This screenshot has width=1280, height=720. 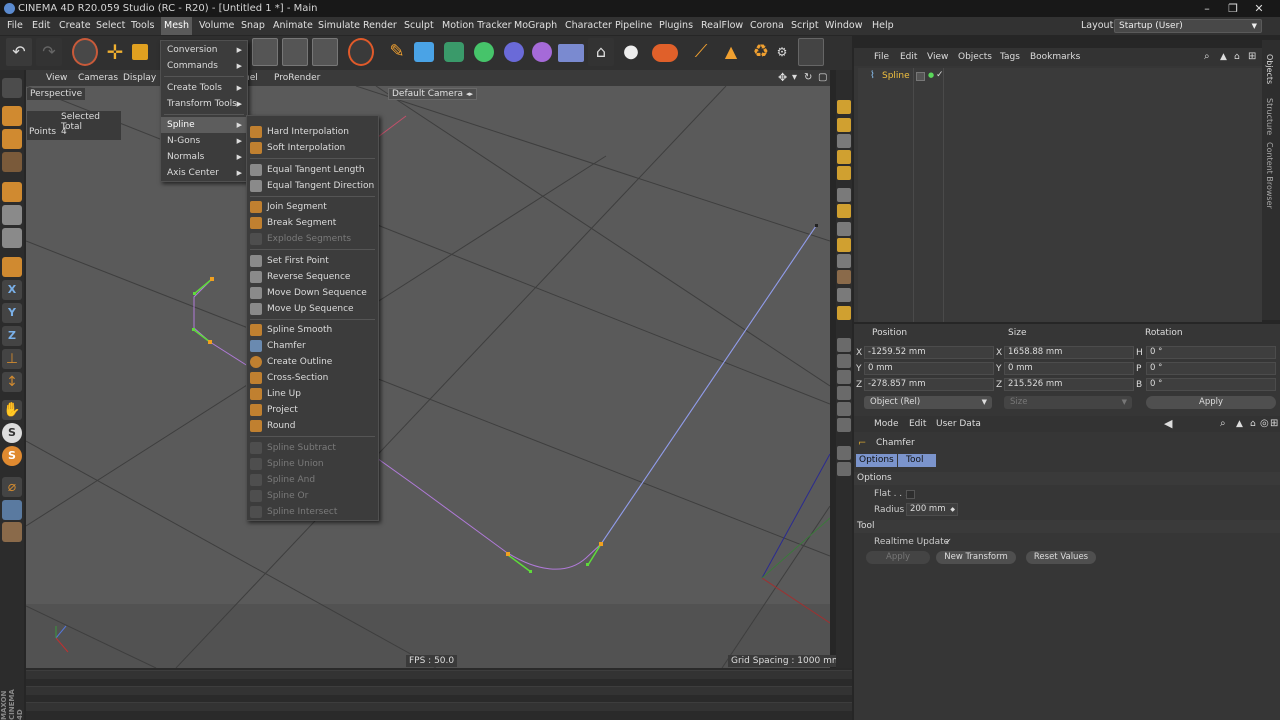 What do you see at coordinates (312, 496) in the screenshot?
I see `menu-item-spline-or: Spline Or` at bounding box center [312, 496].